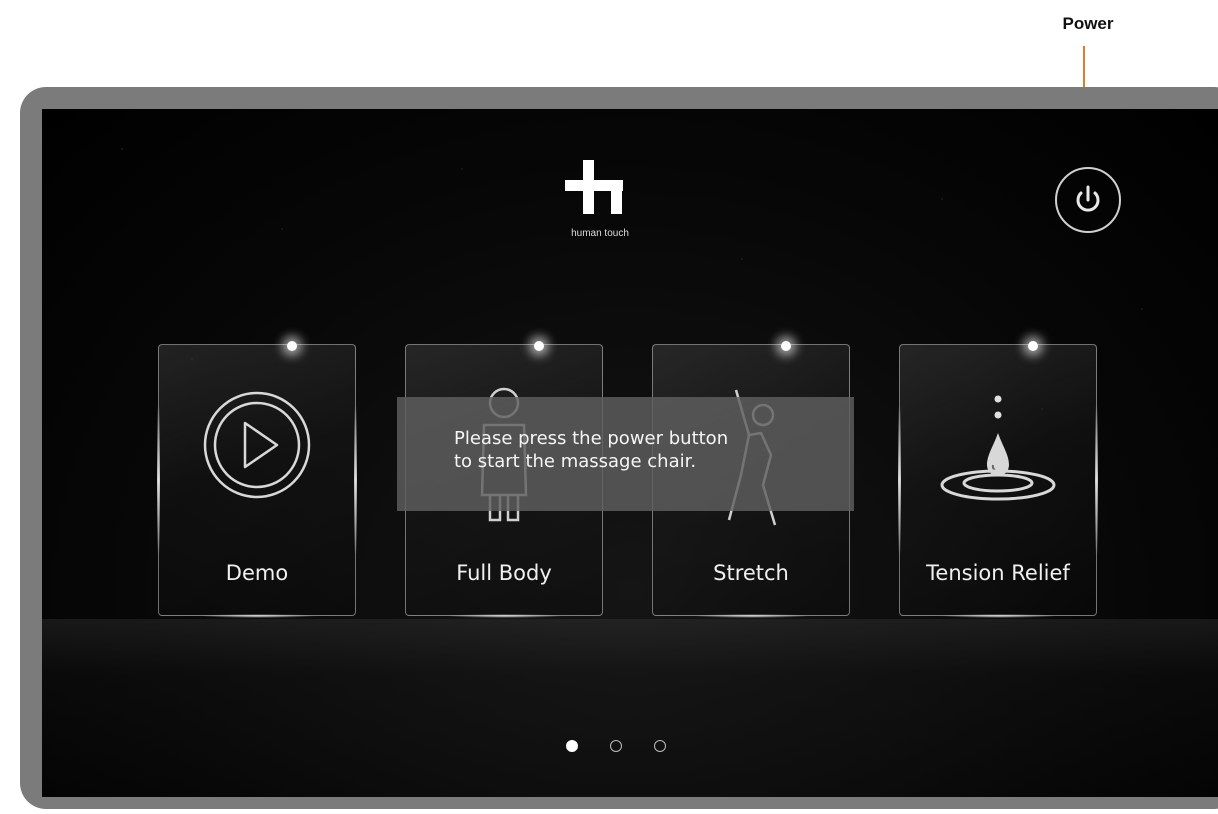  I want to click on human-touch-logo: human touch, so click(611, 196).